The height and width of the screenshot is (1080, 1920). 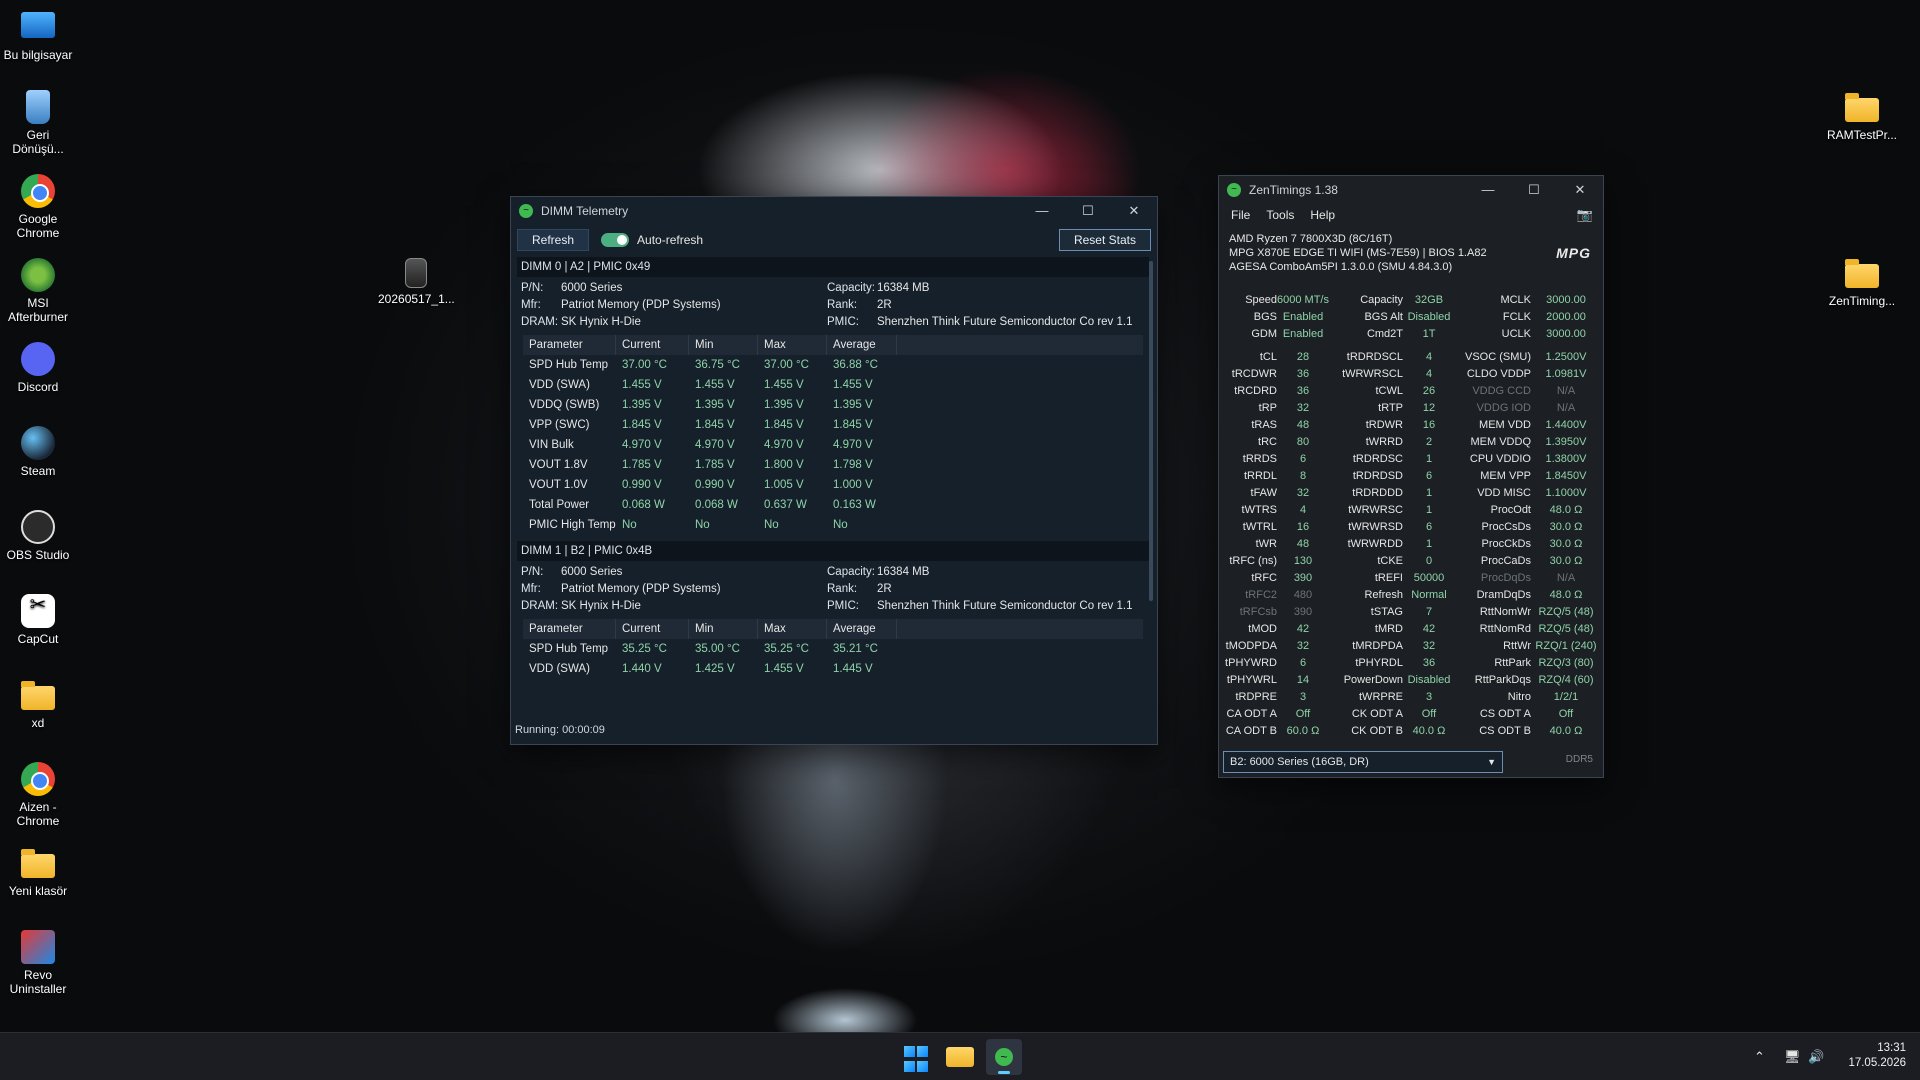 I want to click on timing-label: tRAS, so click(x=1264, y=425).